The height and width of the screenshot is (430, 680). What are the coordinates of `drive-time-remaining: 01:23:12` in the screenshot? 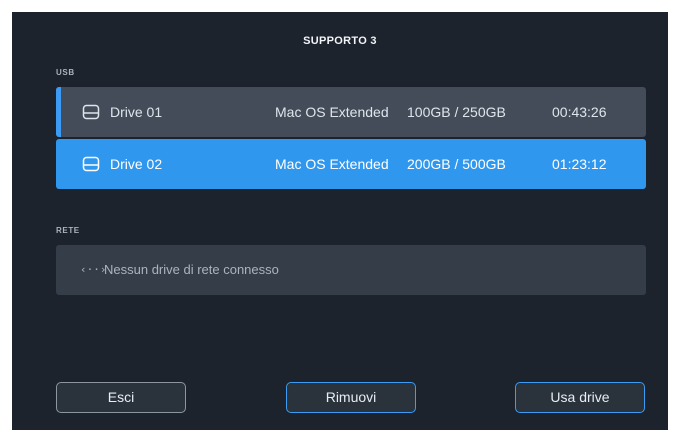 It's located at (579, 164).